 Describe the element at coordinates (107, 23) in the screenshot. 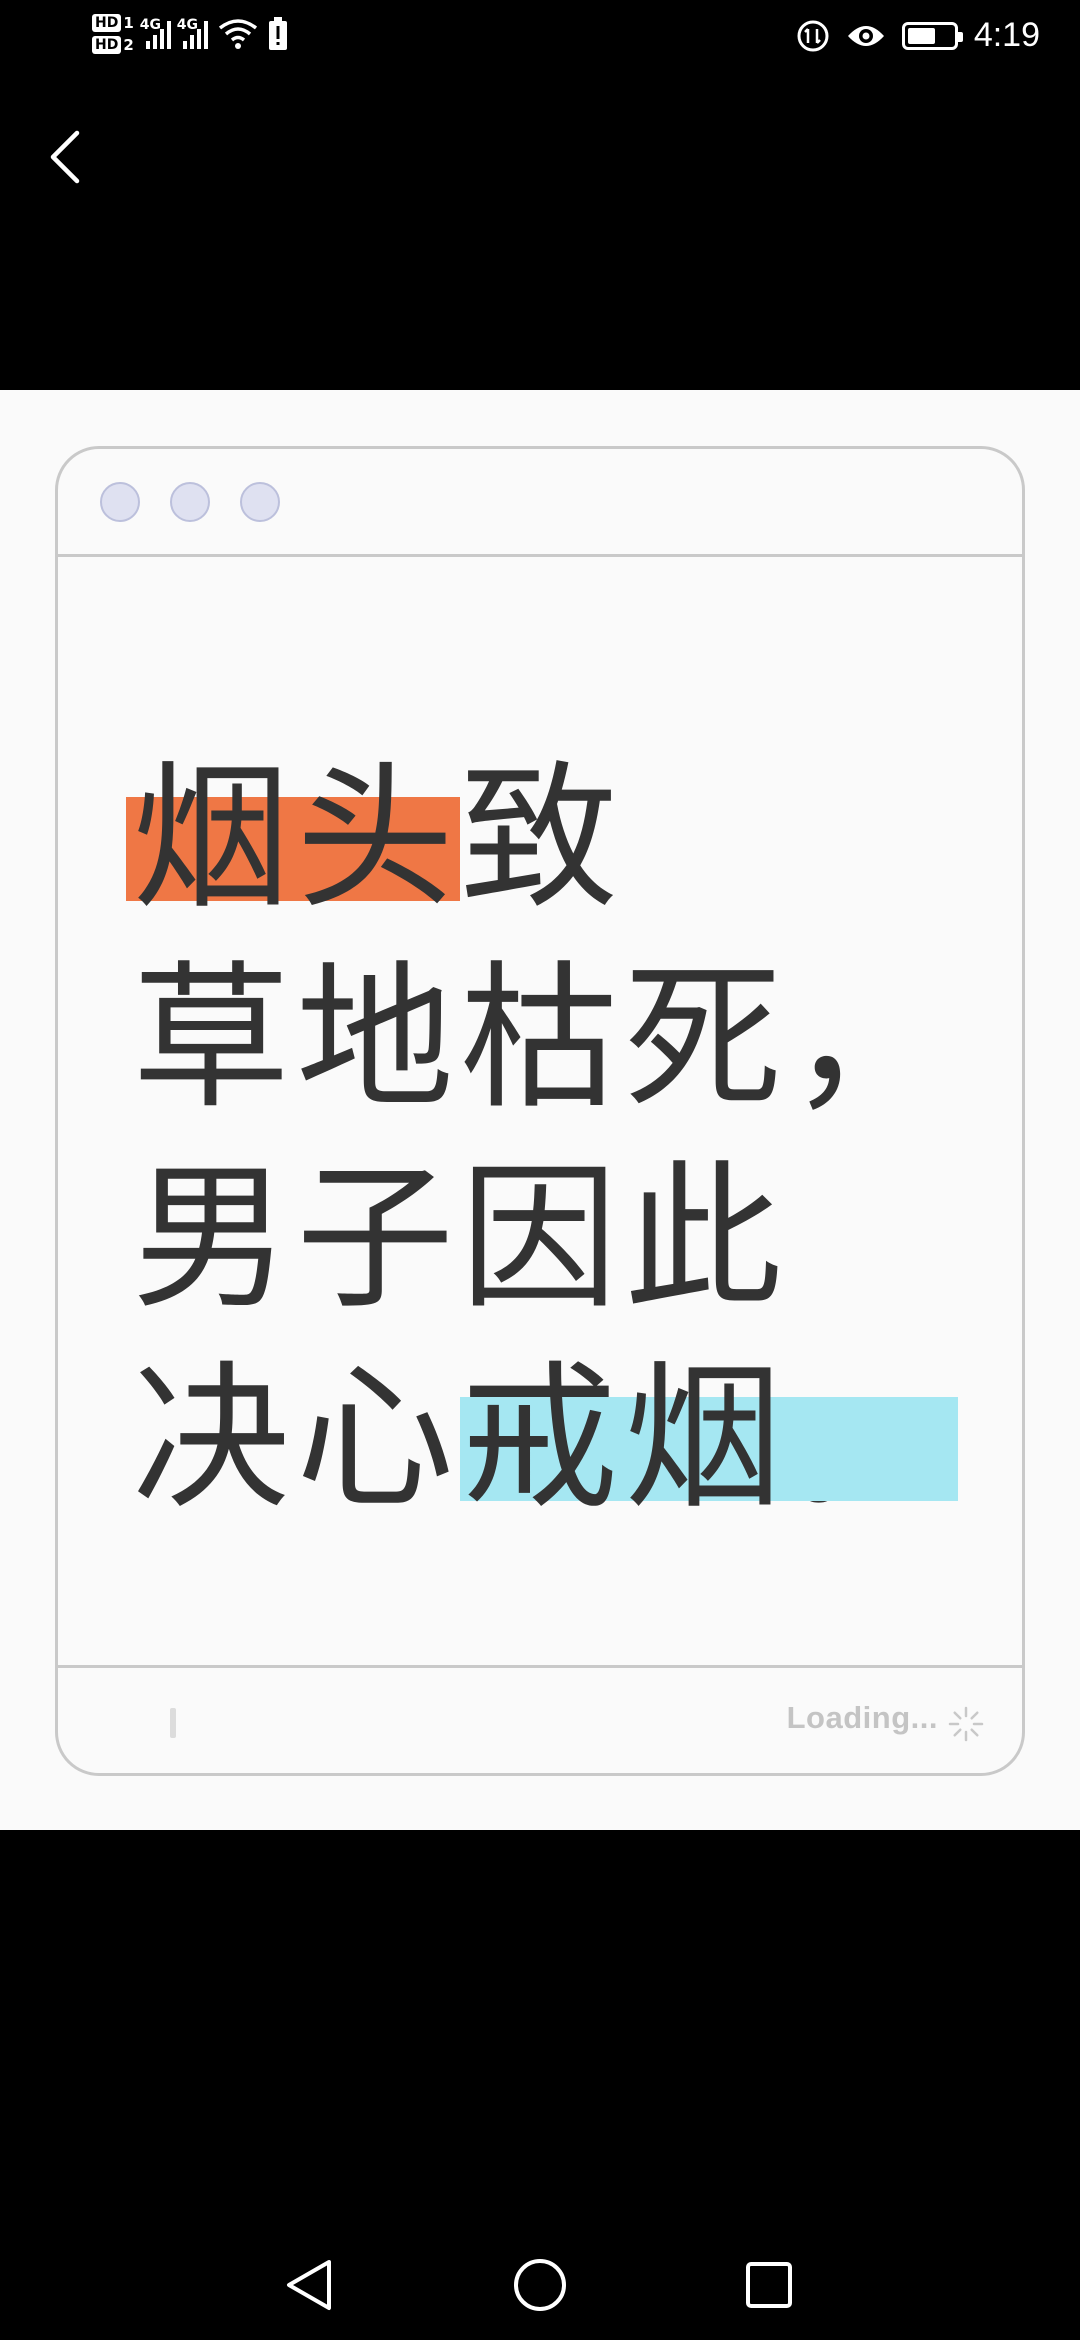

I see `hd1-label: HD` at that location.